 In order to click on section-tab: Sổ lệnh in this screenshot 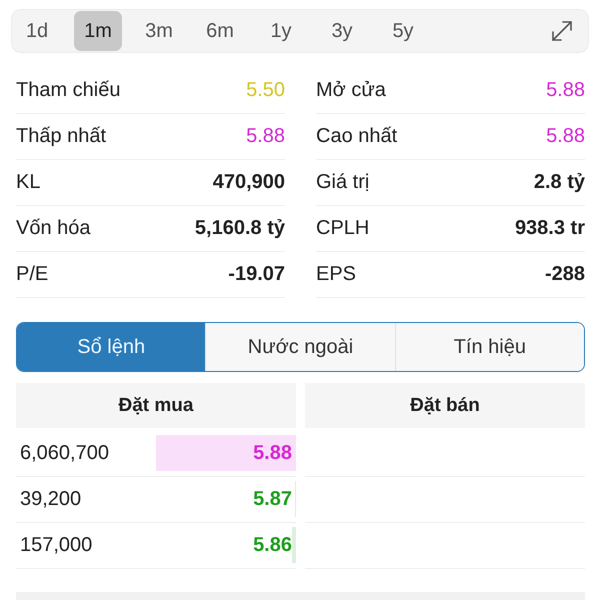, I will do `click(111, 347)`.